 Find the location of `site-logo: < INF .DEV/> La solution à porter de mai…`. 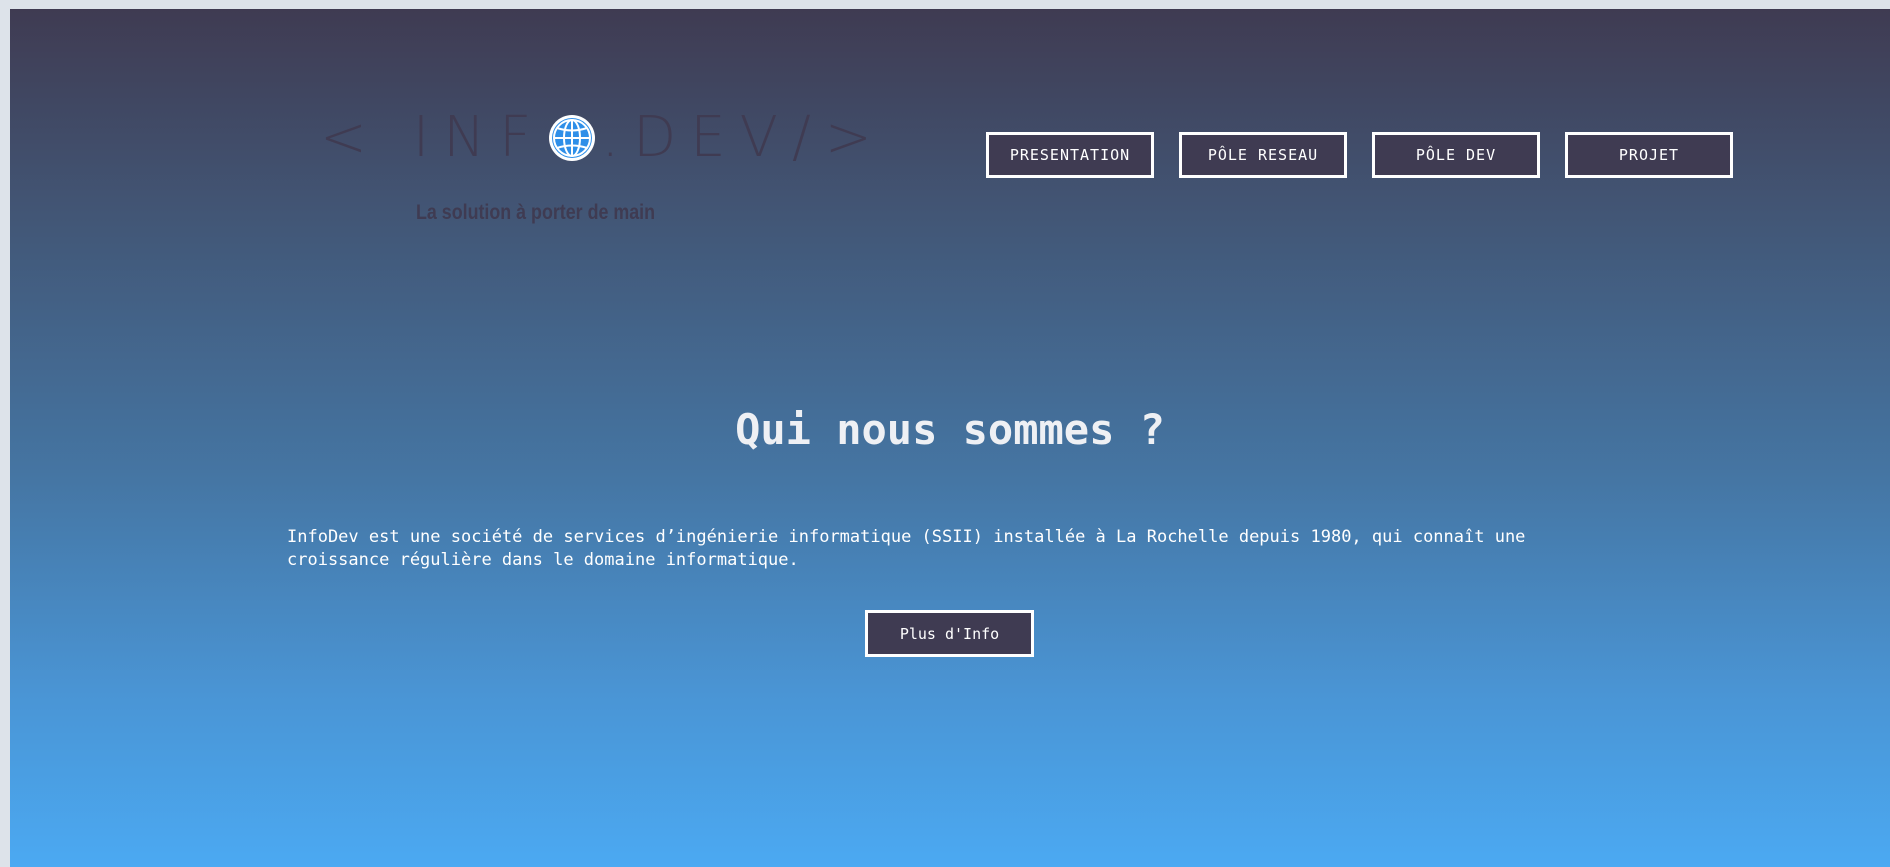

site-logo: < INF .DEV/> La solution à porter de mai… is located at coordinates (596, 170).